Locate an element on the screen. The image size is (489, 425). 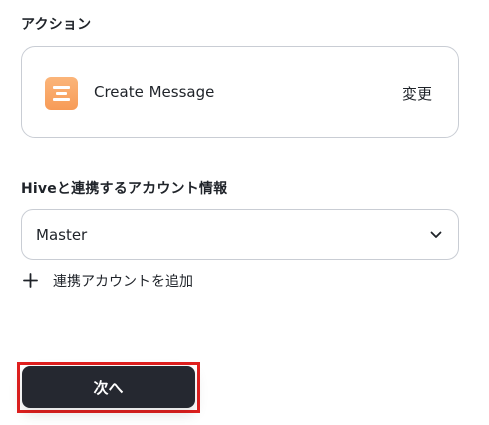
add-account-label: 連携アカウントを追加 is located at coordinates (123, 282).